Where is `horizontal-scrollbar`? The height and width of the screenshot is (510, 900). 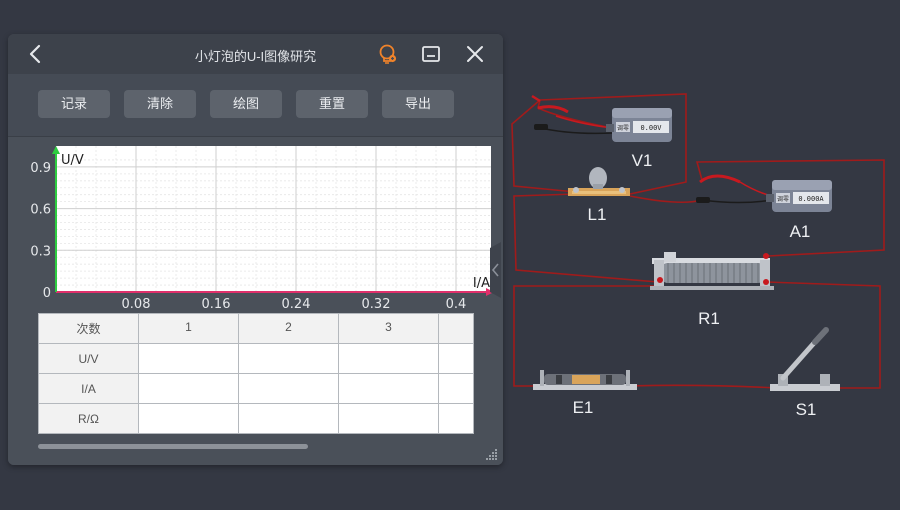 horizontal-scrollbar is located at coordinates (173, 446).